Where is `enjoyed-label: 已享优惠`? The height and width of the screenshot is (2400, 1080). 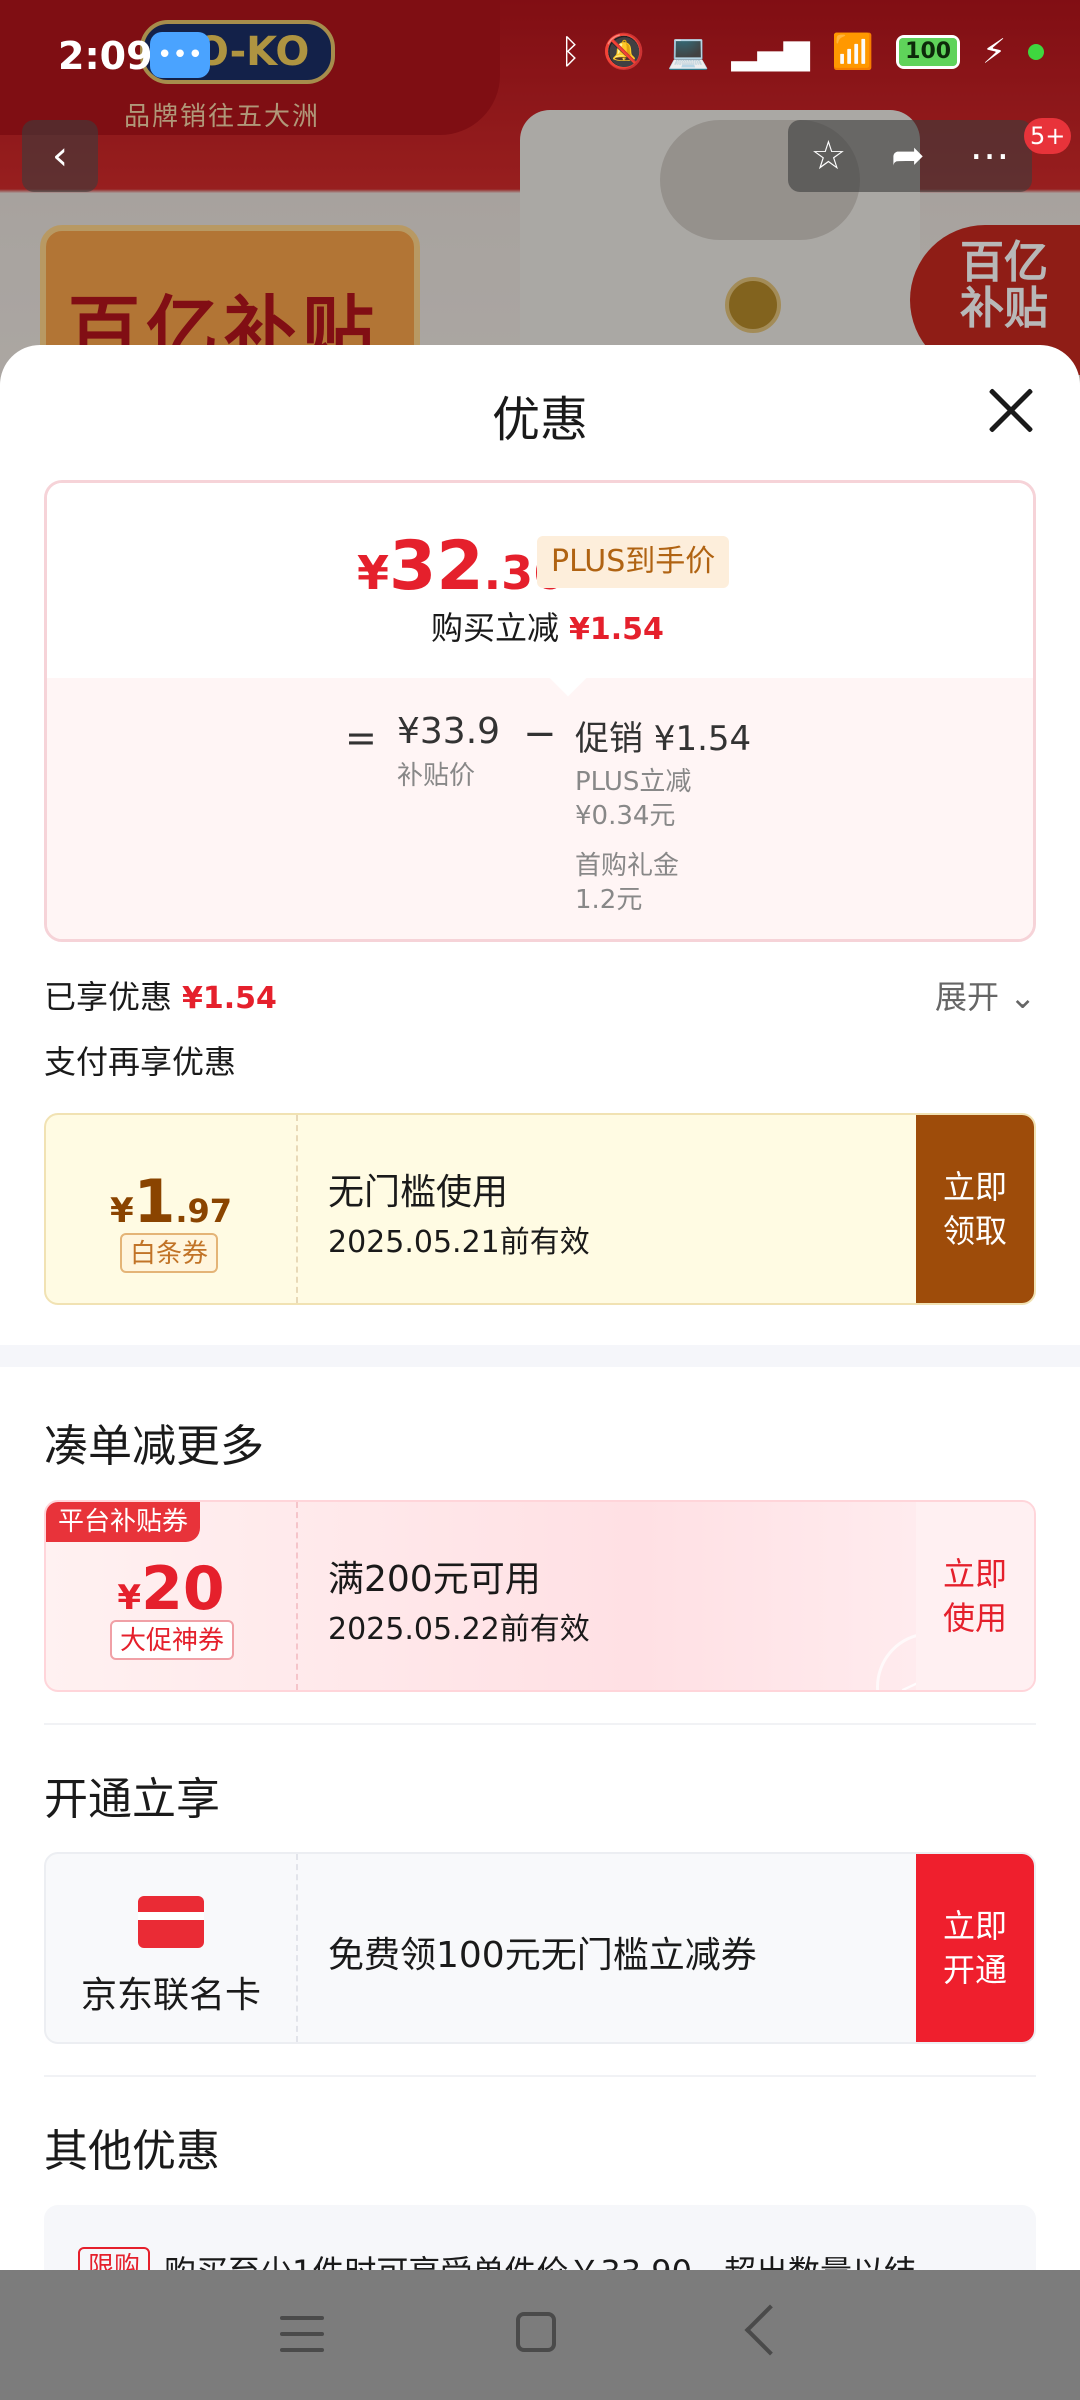 enjoyed-label: 已享优惠 is located at coordinates (108, 997).